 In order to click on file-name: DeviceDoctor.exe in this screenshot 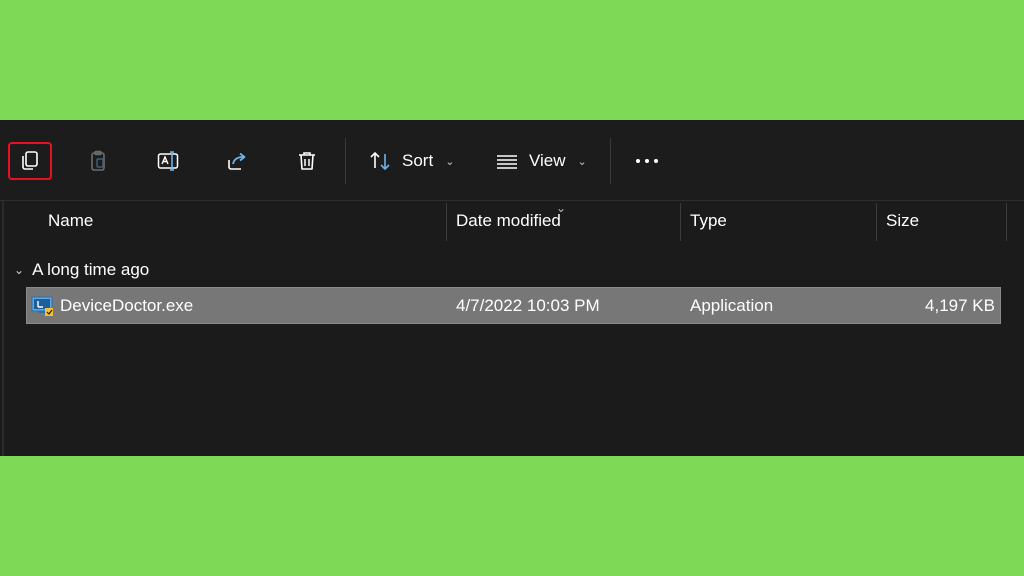, I will do `click(126, 305)`.